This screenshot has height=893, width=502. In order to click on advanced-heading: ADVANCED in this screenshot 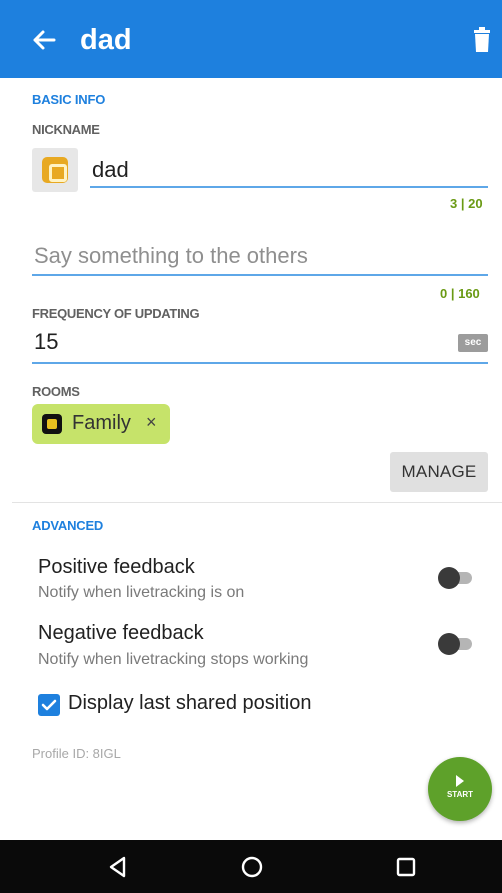, I will do `click(68, 525)`.